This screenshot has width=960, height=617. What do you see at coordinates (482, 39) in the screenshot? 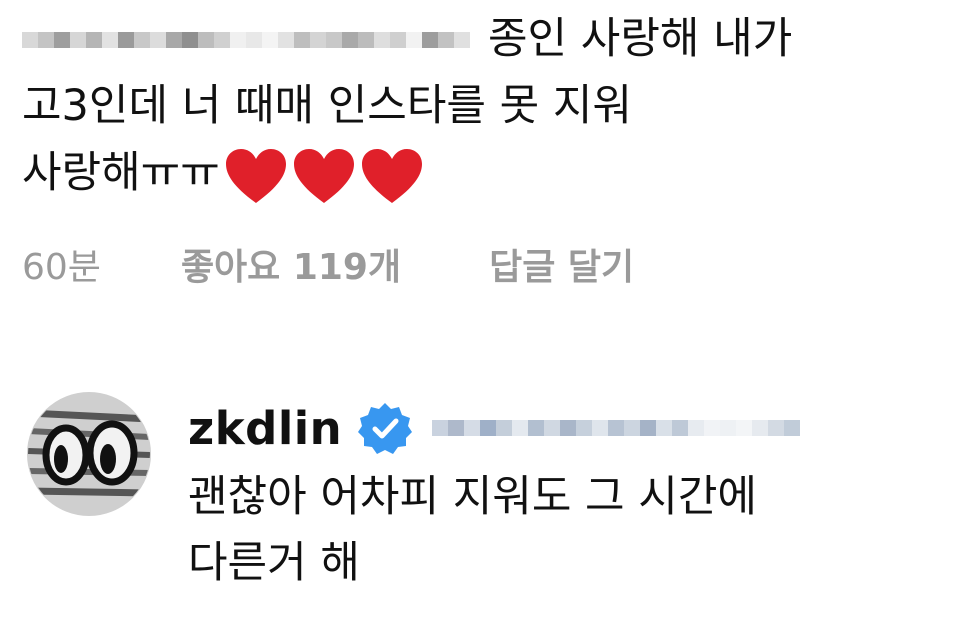
I see `comment-line-1: 종인 사랑해 내가` at bounding box center [482, 39].